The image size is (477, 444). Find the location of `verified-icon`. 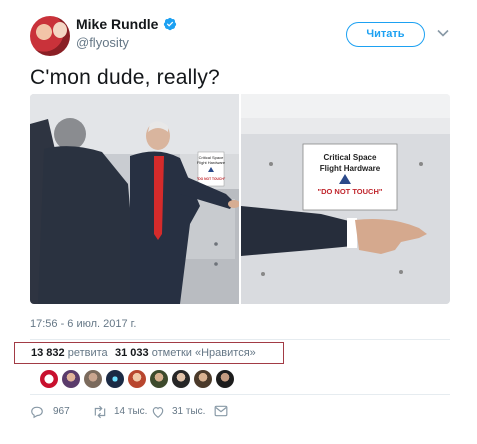

verified-icon is located at coordinates (170, 24).